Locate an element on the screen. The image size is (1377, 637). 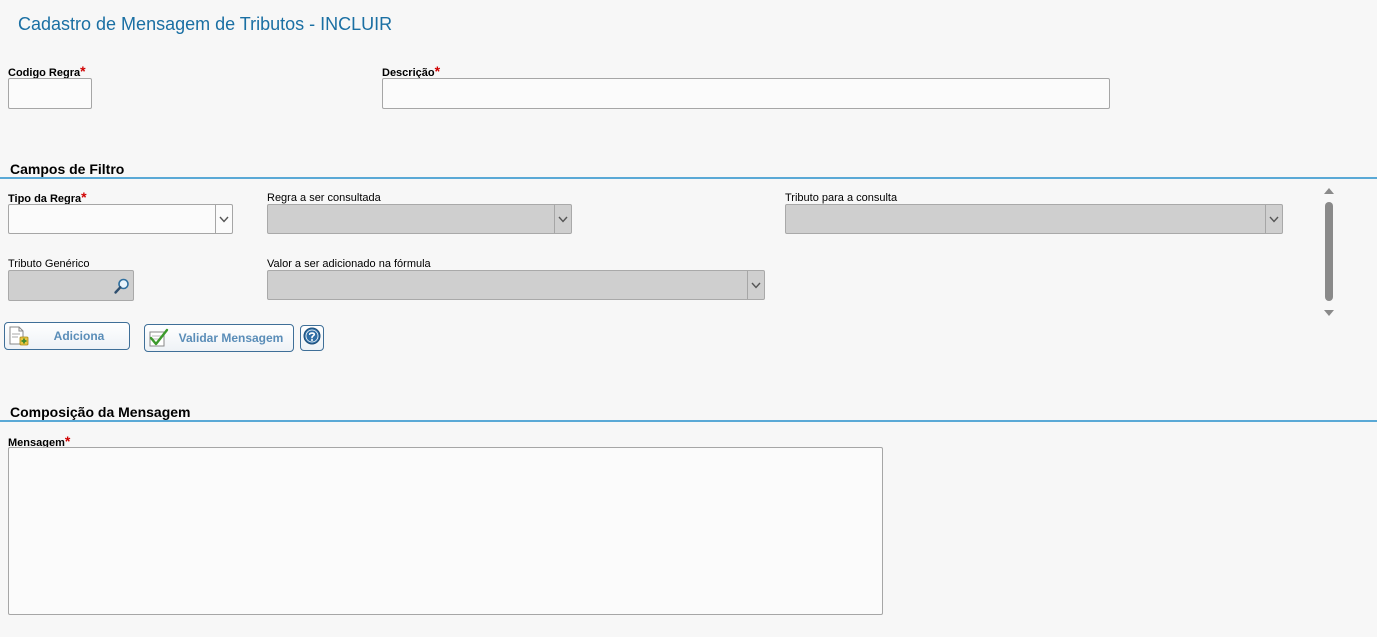
help-icon is located at coordinates (312, 338).